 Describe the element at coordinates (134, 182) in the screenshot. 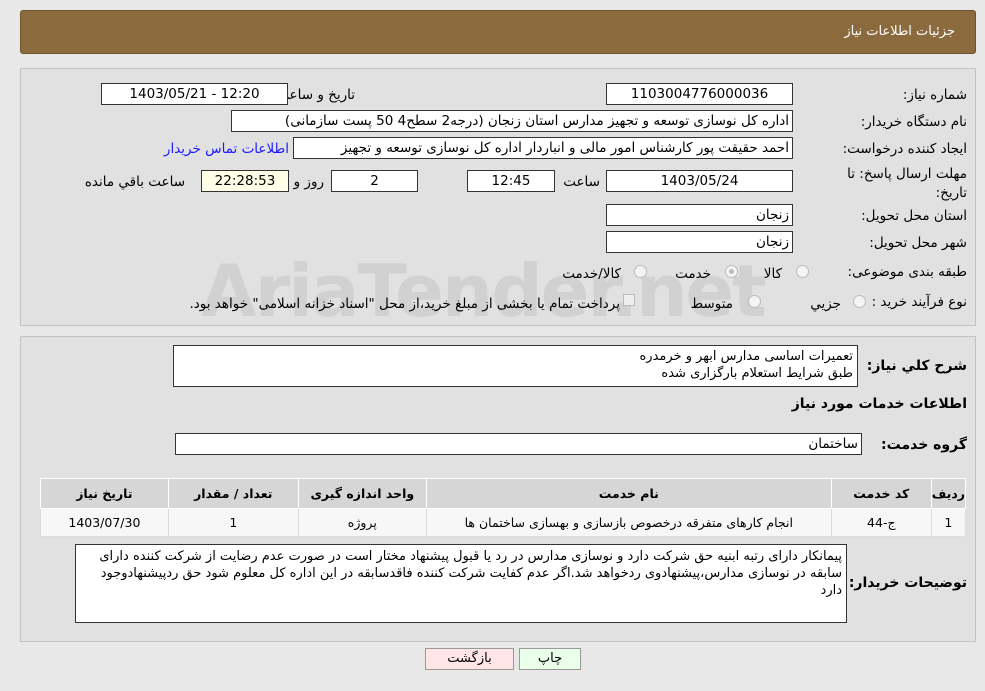

I see `remaining-label: ساعت باقي مانده` at that location.